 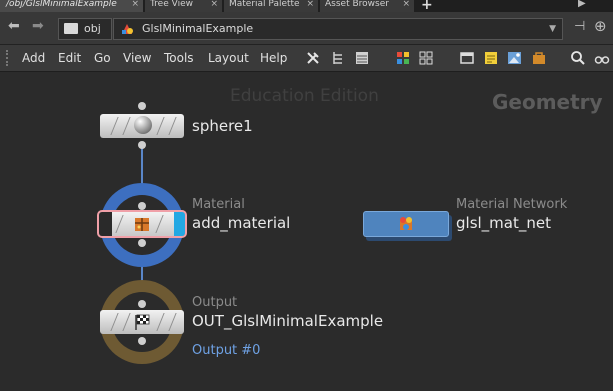 What do you see at coordinates (357, 4) in the screenshot?
I see `tab-label: Asset Browser` at bounding box center [357, 4].